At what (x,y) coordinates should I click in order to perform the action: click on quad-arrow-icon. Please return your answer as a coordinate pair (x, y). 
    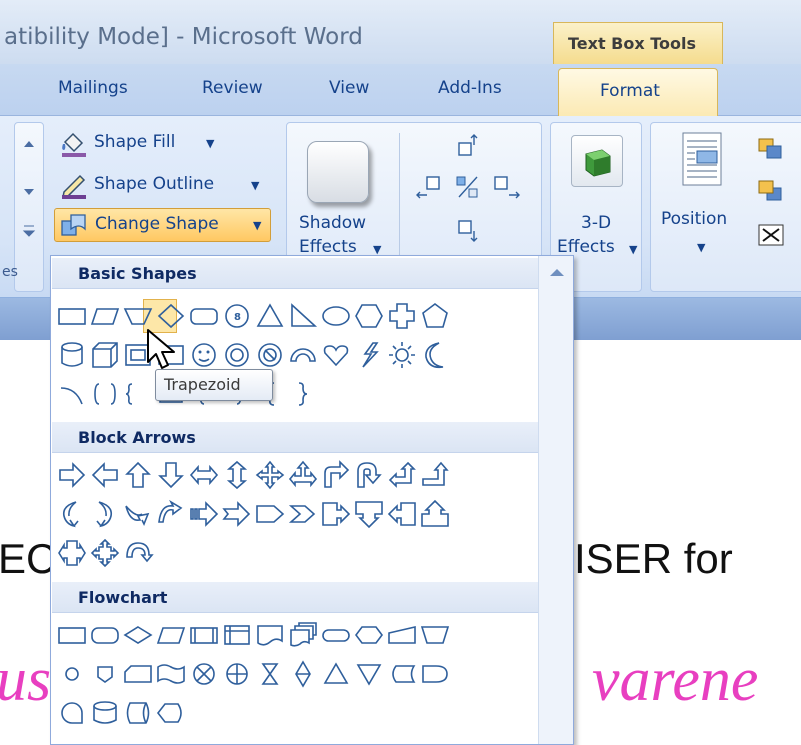
    Looking at the image, I should click on (270, 475).